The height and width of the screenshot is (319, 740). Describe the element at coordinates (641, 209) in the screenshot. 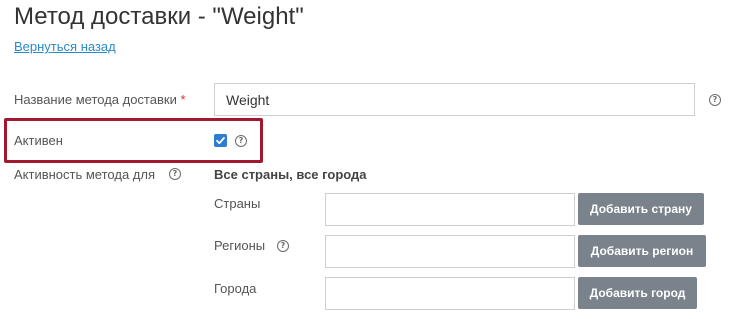

I see `add-country-button: Добавить страну` at that location.